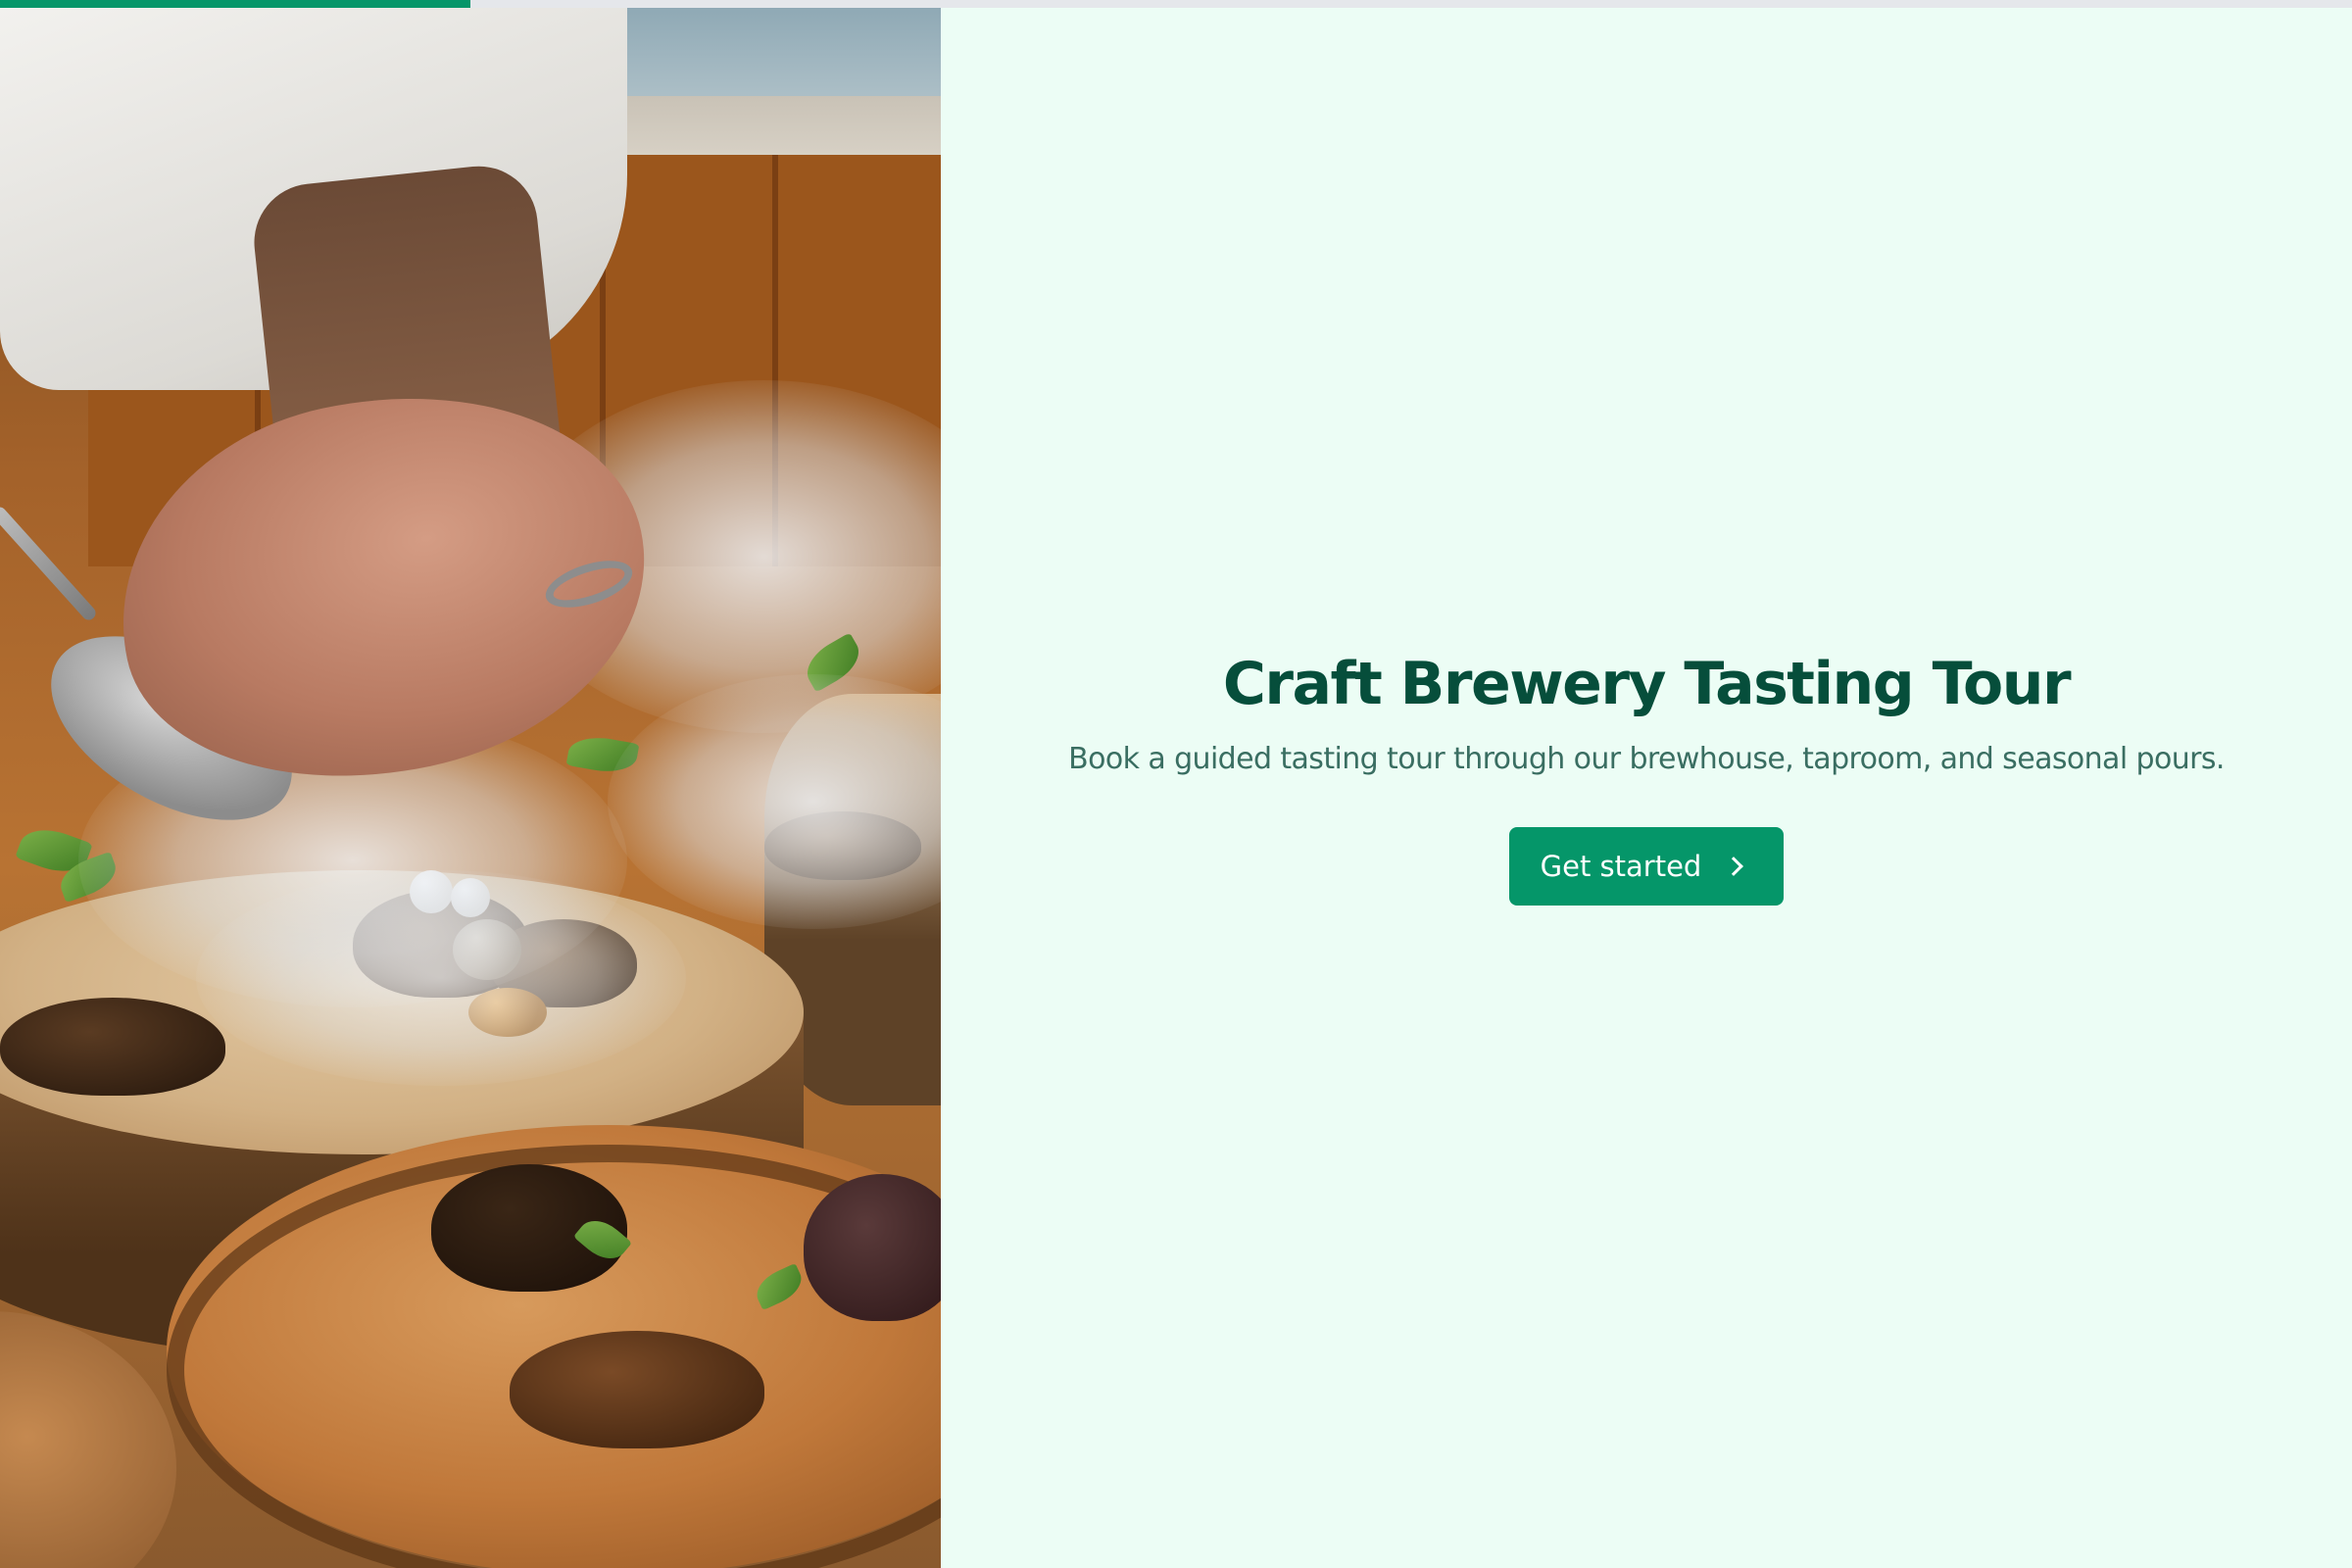 The width and height of the screenshot is (2352, 1568). I want to click on get-started-label: Get started, so click(1621, 866).